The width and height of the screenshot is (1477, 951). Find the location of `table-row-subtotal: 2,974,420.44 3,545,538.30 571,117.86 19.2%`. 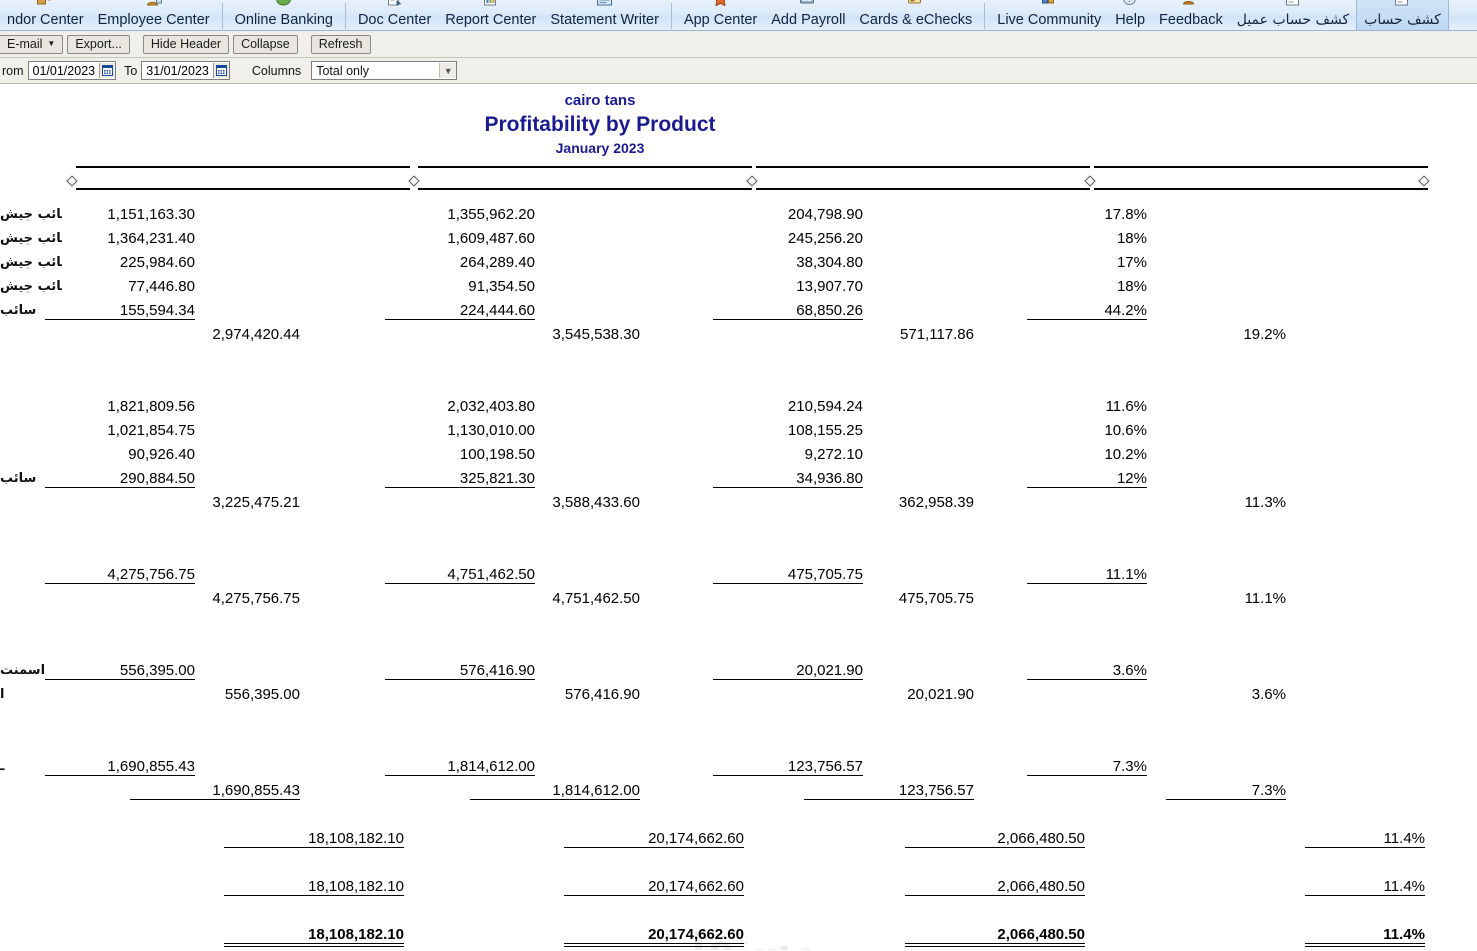

table-row-subtotal: 2,974,420.44 3,545,538.30 571,117.86 19.2% is located at coordinates (738, 334).